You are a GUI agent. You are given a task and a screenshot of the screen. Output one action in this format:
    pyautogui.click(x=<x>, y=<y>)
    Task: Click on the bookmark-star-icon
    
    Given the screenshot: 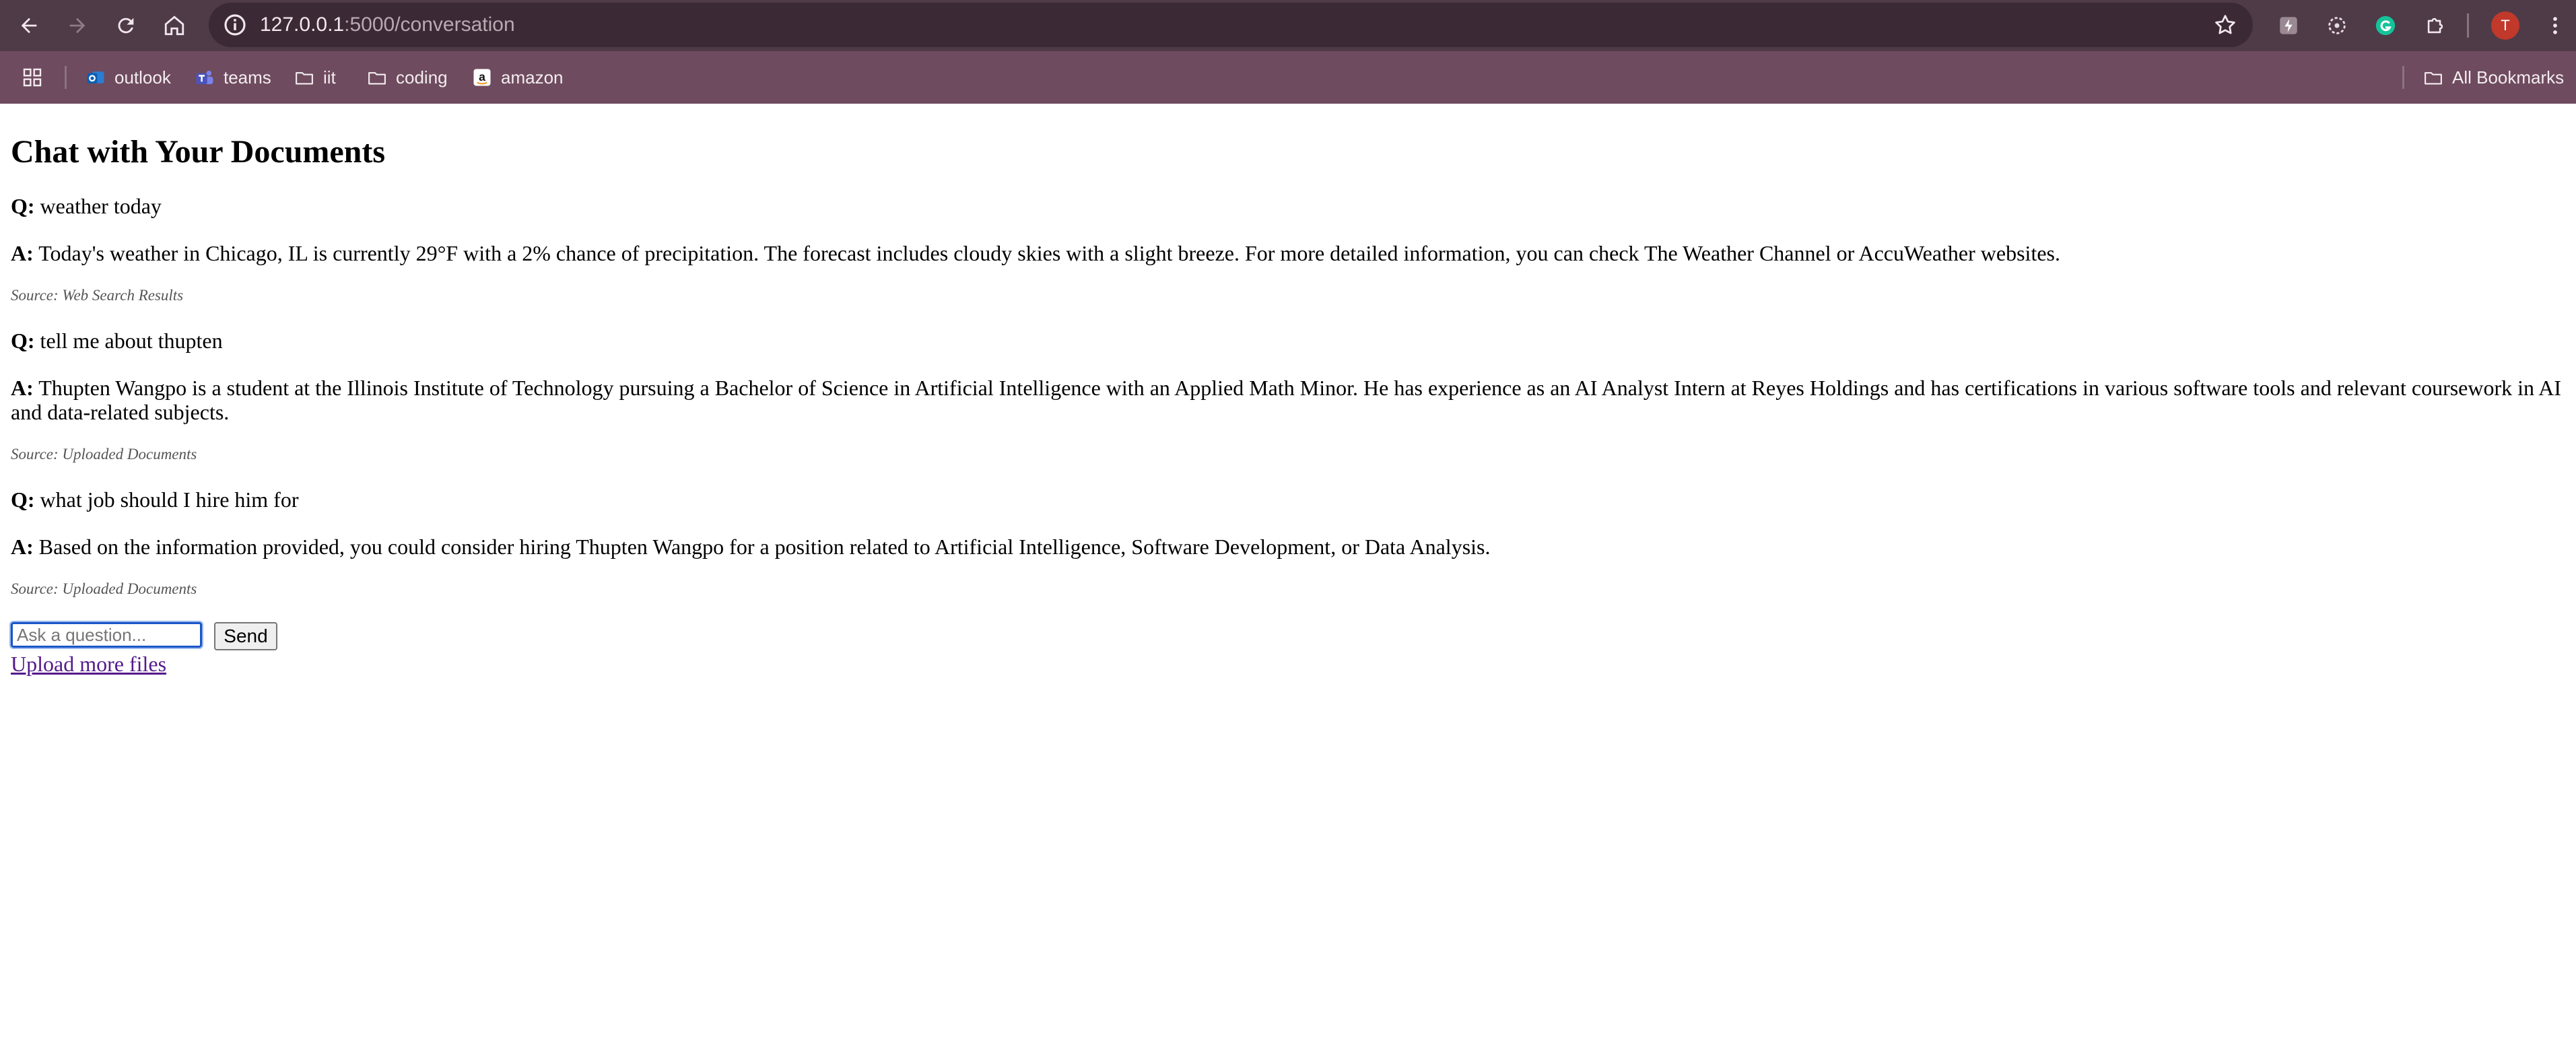 What is the action you would take?
    pyautogui.click(x=2225, y=25)
    